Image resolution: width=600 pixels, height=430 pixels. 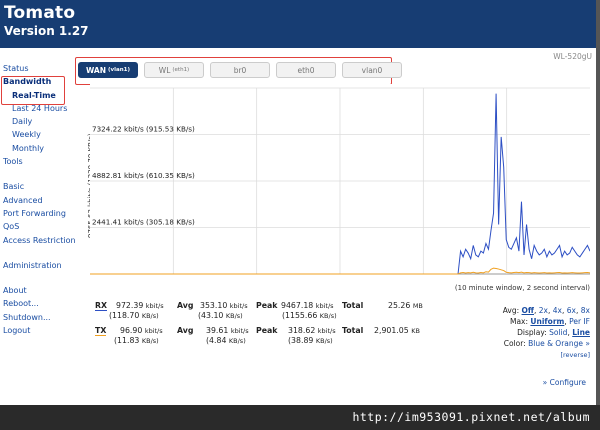 I want to click on rx-current-kb: (118.70 KB/s), so click(x=134, y=315).